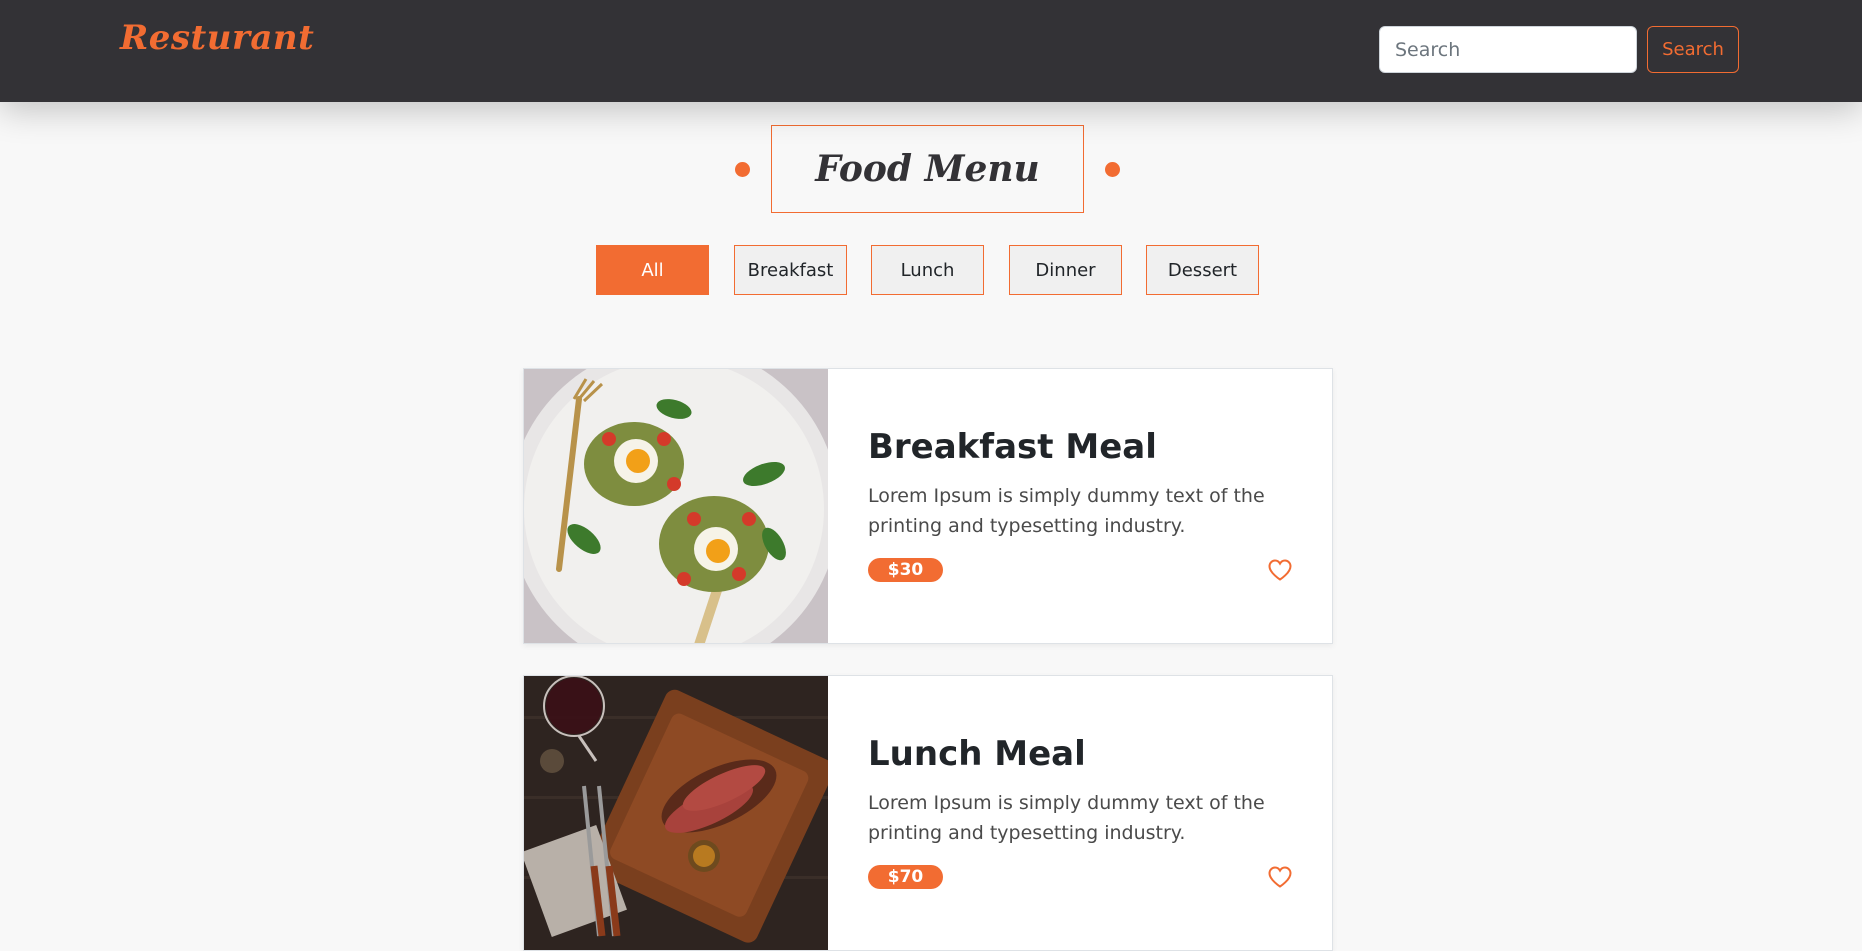 This screenshot has width=1862, height=951. What do you see at coordinates (1693, 49) in the screenshot?
I see `search-button: Search` at bounding box center [1693, 49].